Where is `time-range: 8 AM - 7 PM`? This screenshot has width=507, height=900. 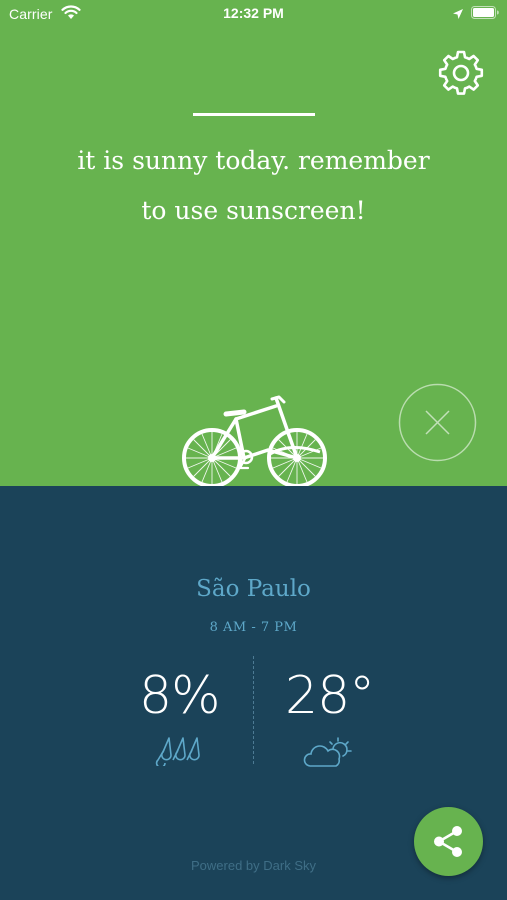 time-range: 8 AM - 7 PM is located at coordinates (253, 627).